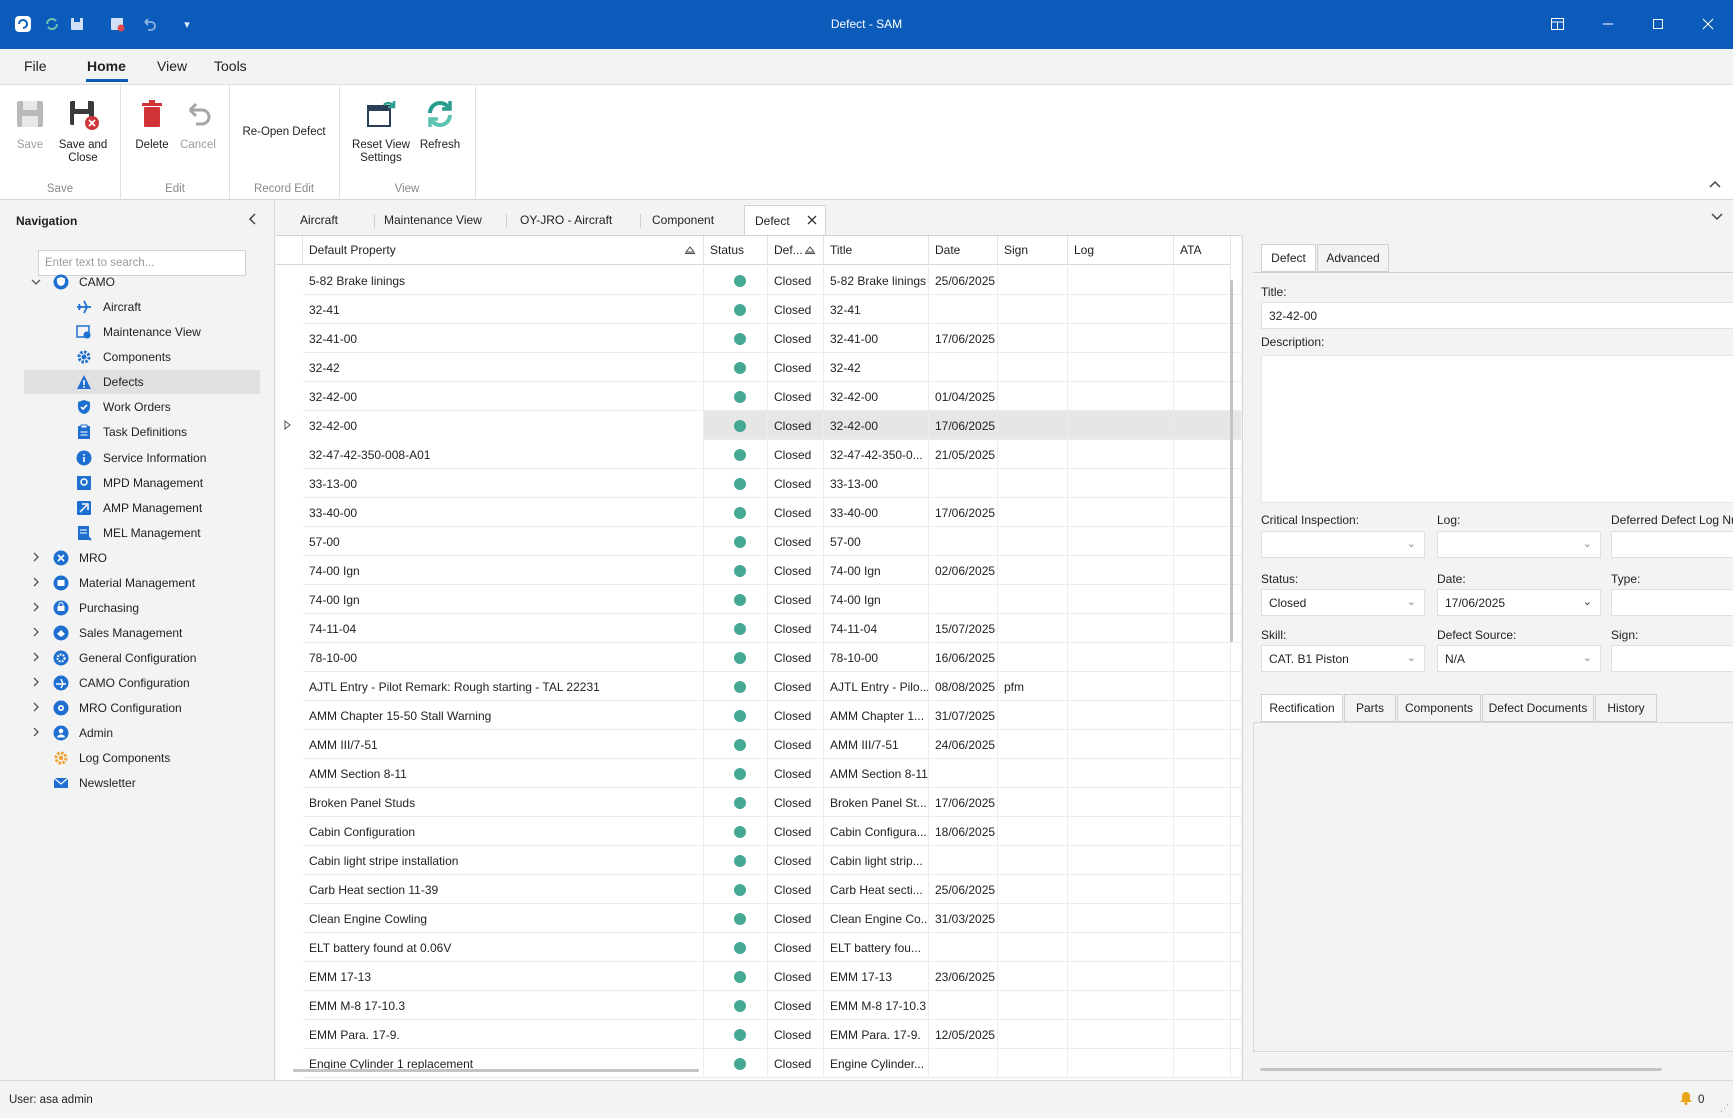  Describe the element at coordinates (142, 583) in the screenshot. I see `nav-item-material-management: Material Management` at that location.